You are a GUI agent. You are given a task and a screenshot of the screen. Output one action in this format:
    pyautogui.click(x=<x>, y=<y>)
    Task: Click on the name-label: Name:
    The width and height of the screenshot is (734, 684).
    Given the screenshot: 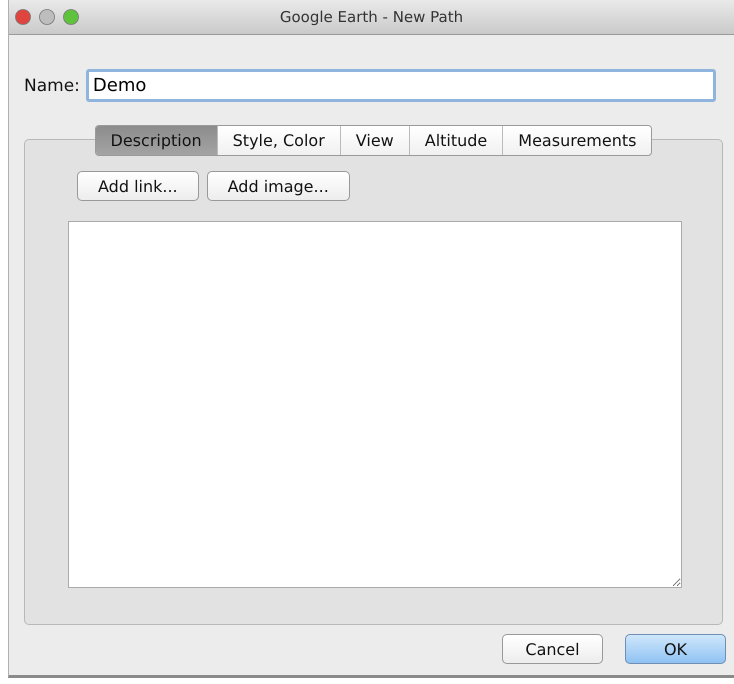 What is the action you would take?
    pyautogui.click(x=52, y=86)
    